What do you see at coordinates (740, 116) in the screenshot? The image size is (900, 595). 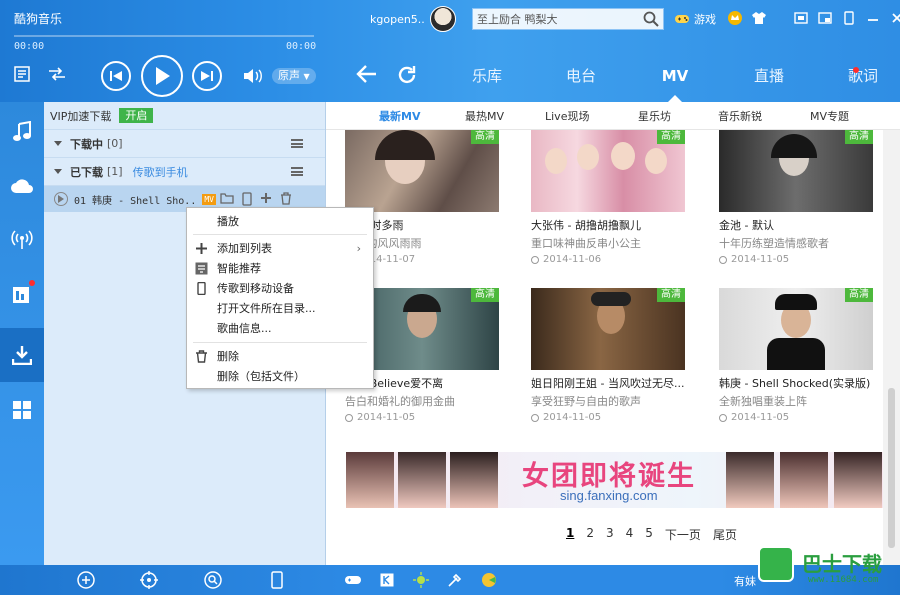 I see `subtab-new-talent: 音乐新锐` at bounding box center [740, 116].